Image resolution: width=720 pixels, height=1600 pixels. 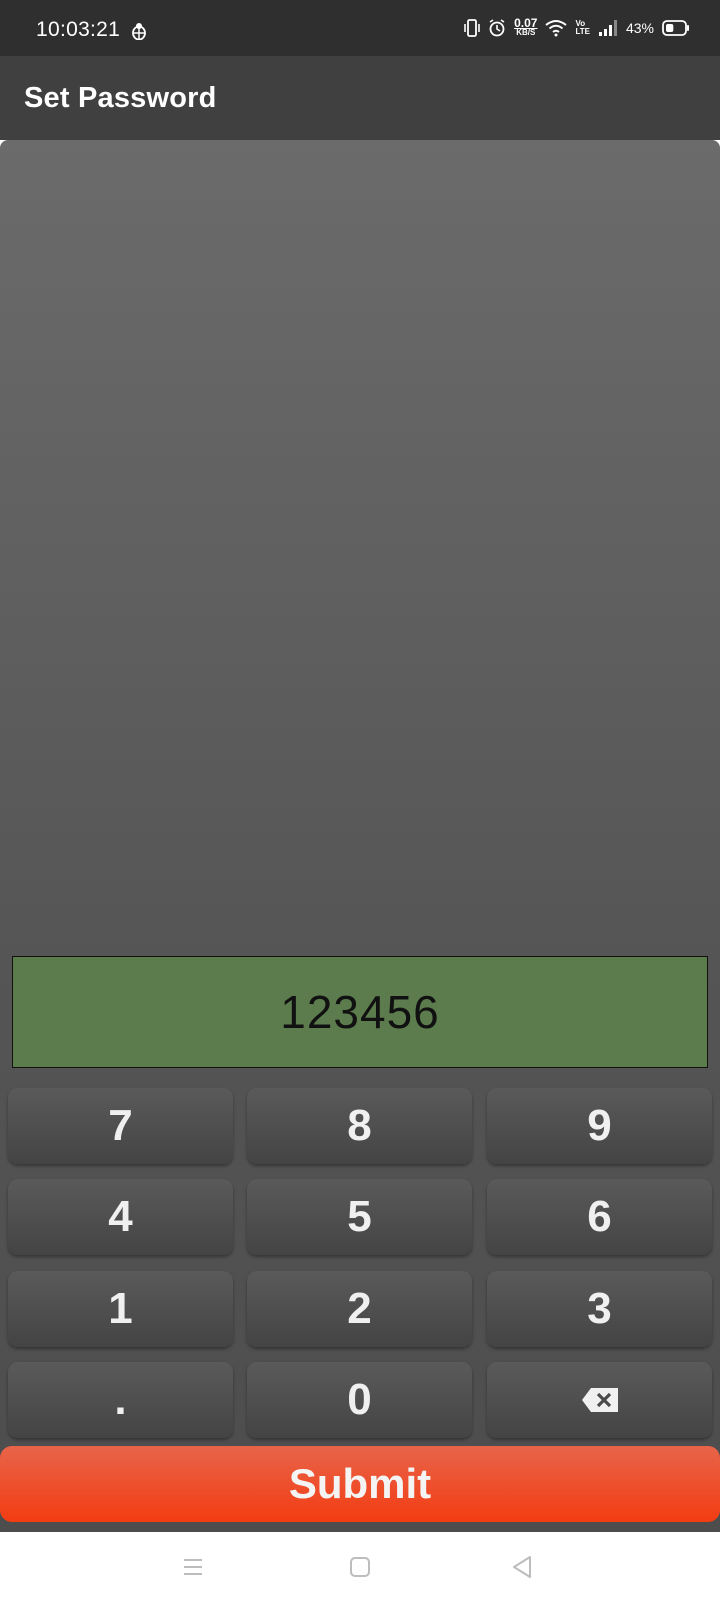 I want to click on submit-button: Submit, so click(x=360, y=1484).